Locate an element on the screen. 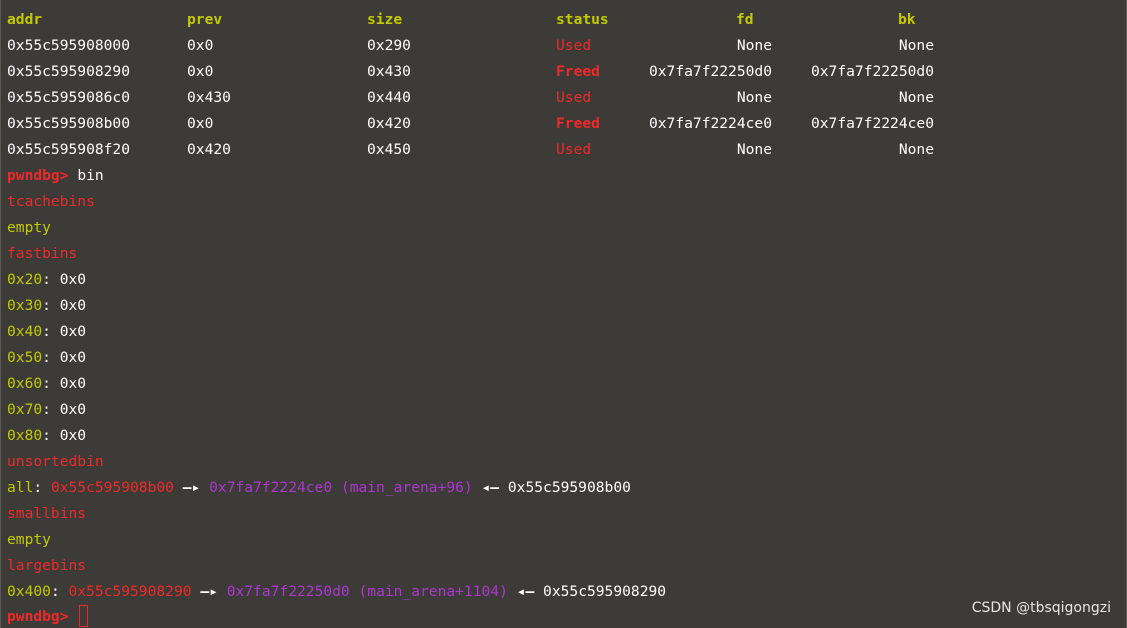  cell-bk: 0x7fa7f22250d0 is located at coordinates (872, 71).